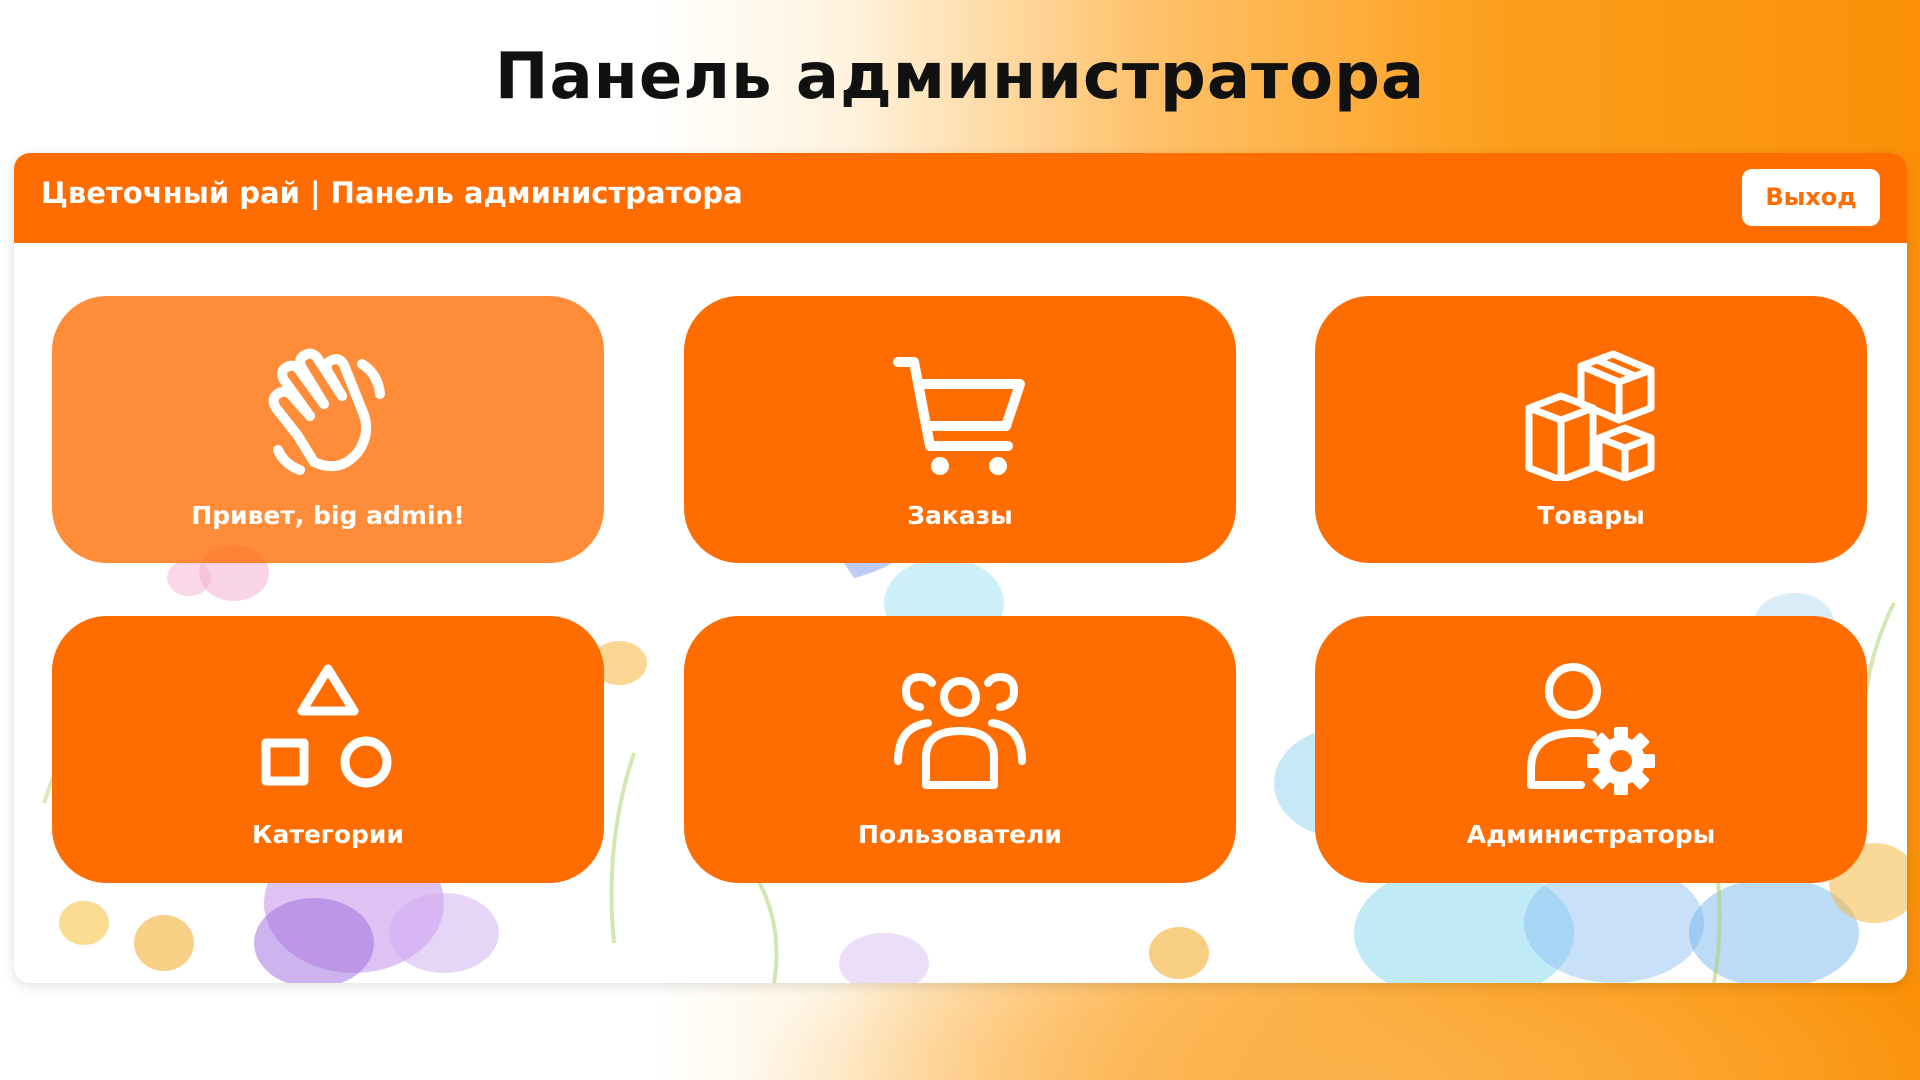  Describe the element at coordinates (959, 416) in the screenshot. I see `shopping-cart-icon` at that location.